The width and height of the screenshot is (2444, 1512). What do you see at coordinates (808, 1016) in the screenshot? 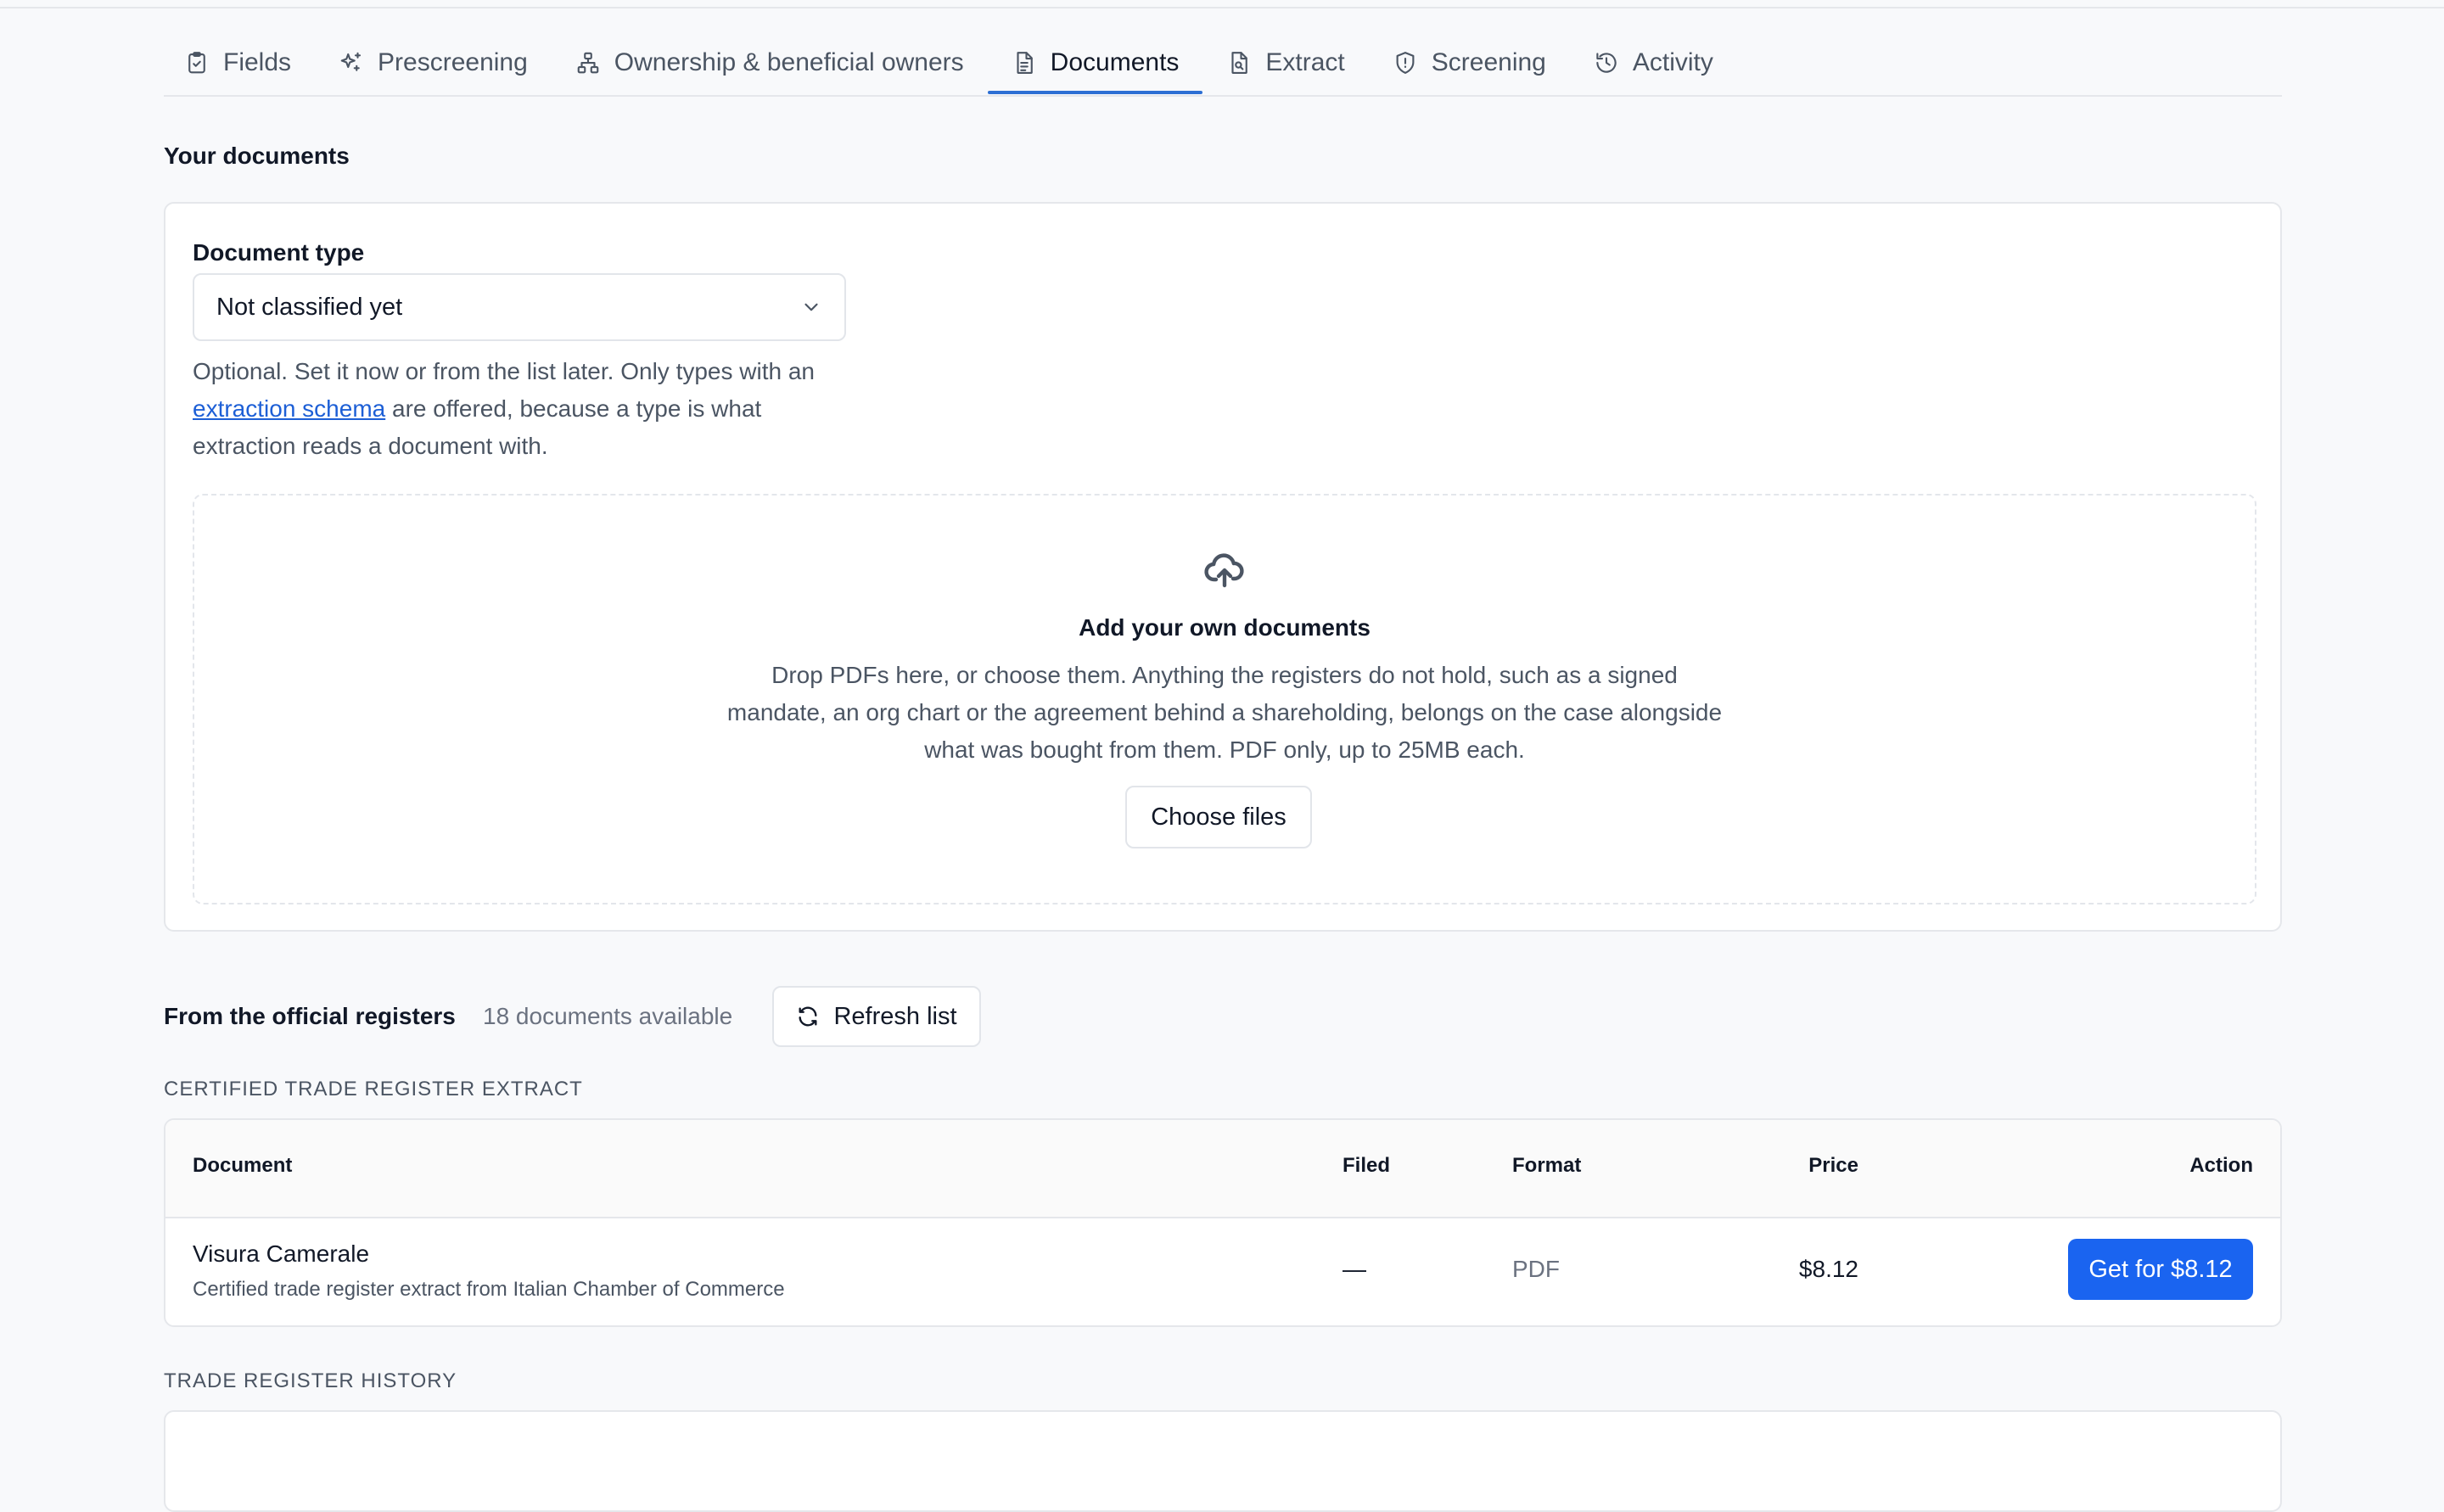
I see `refresh-icon` at bounding box center [808, 1016].